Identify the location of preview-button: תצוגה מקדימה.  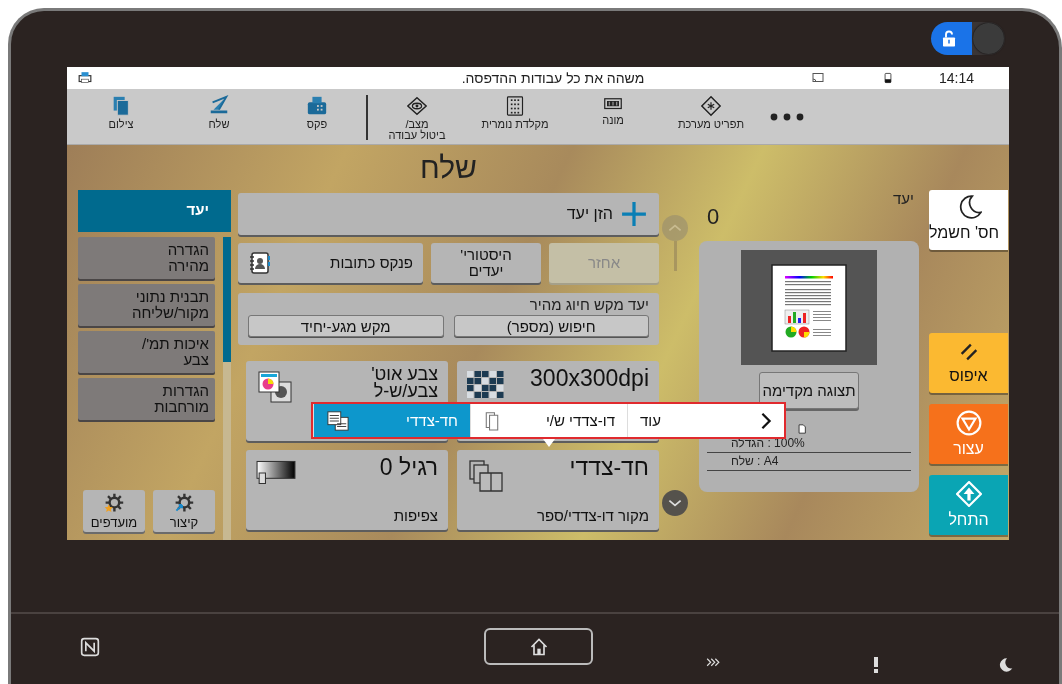
(809, 390).